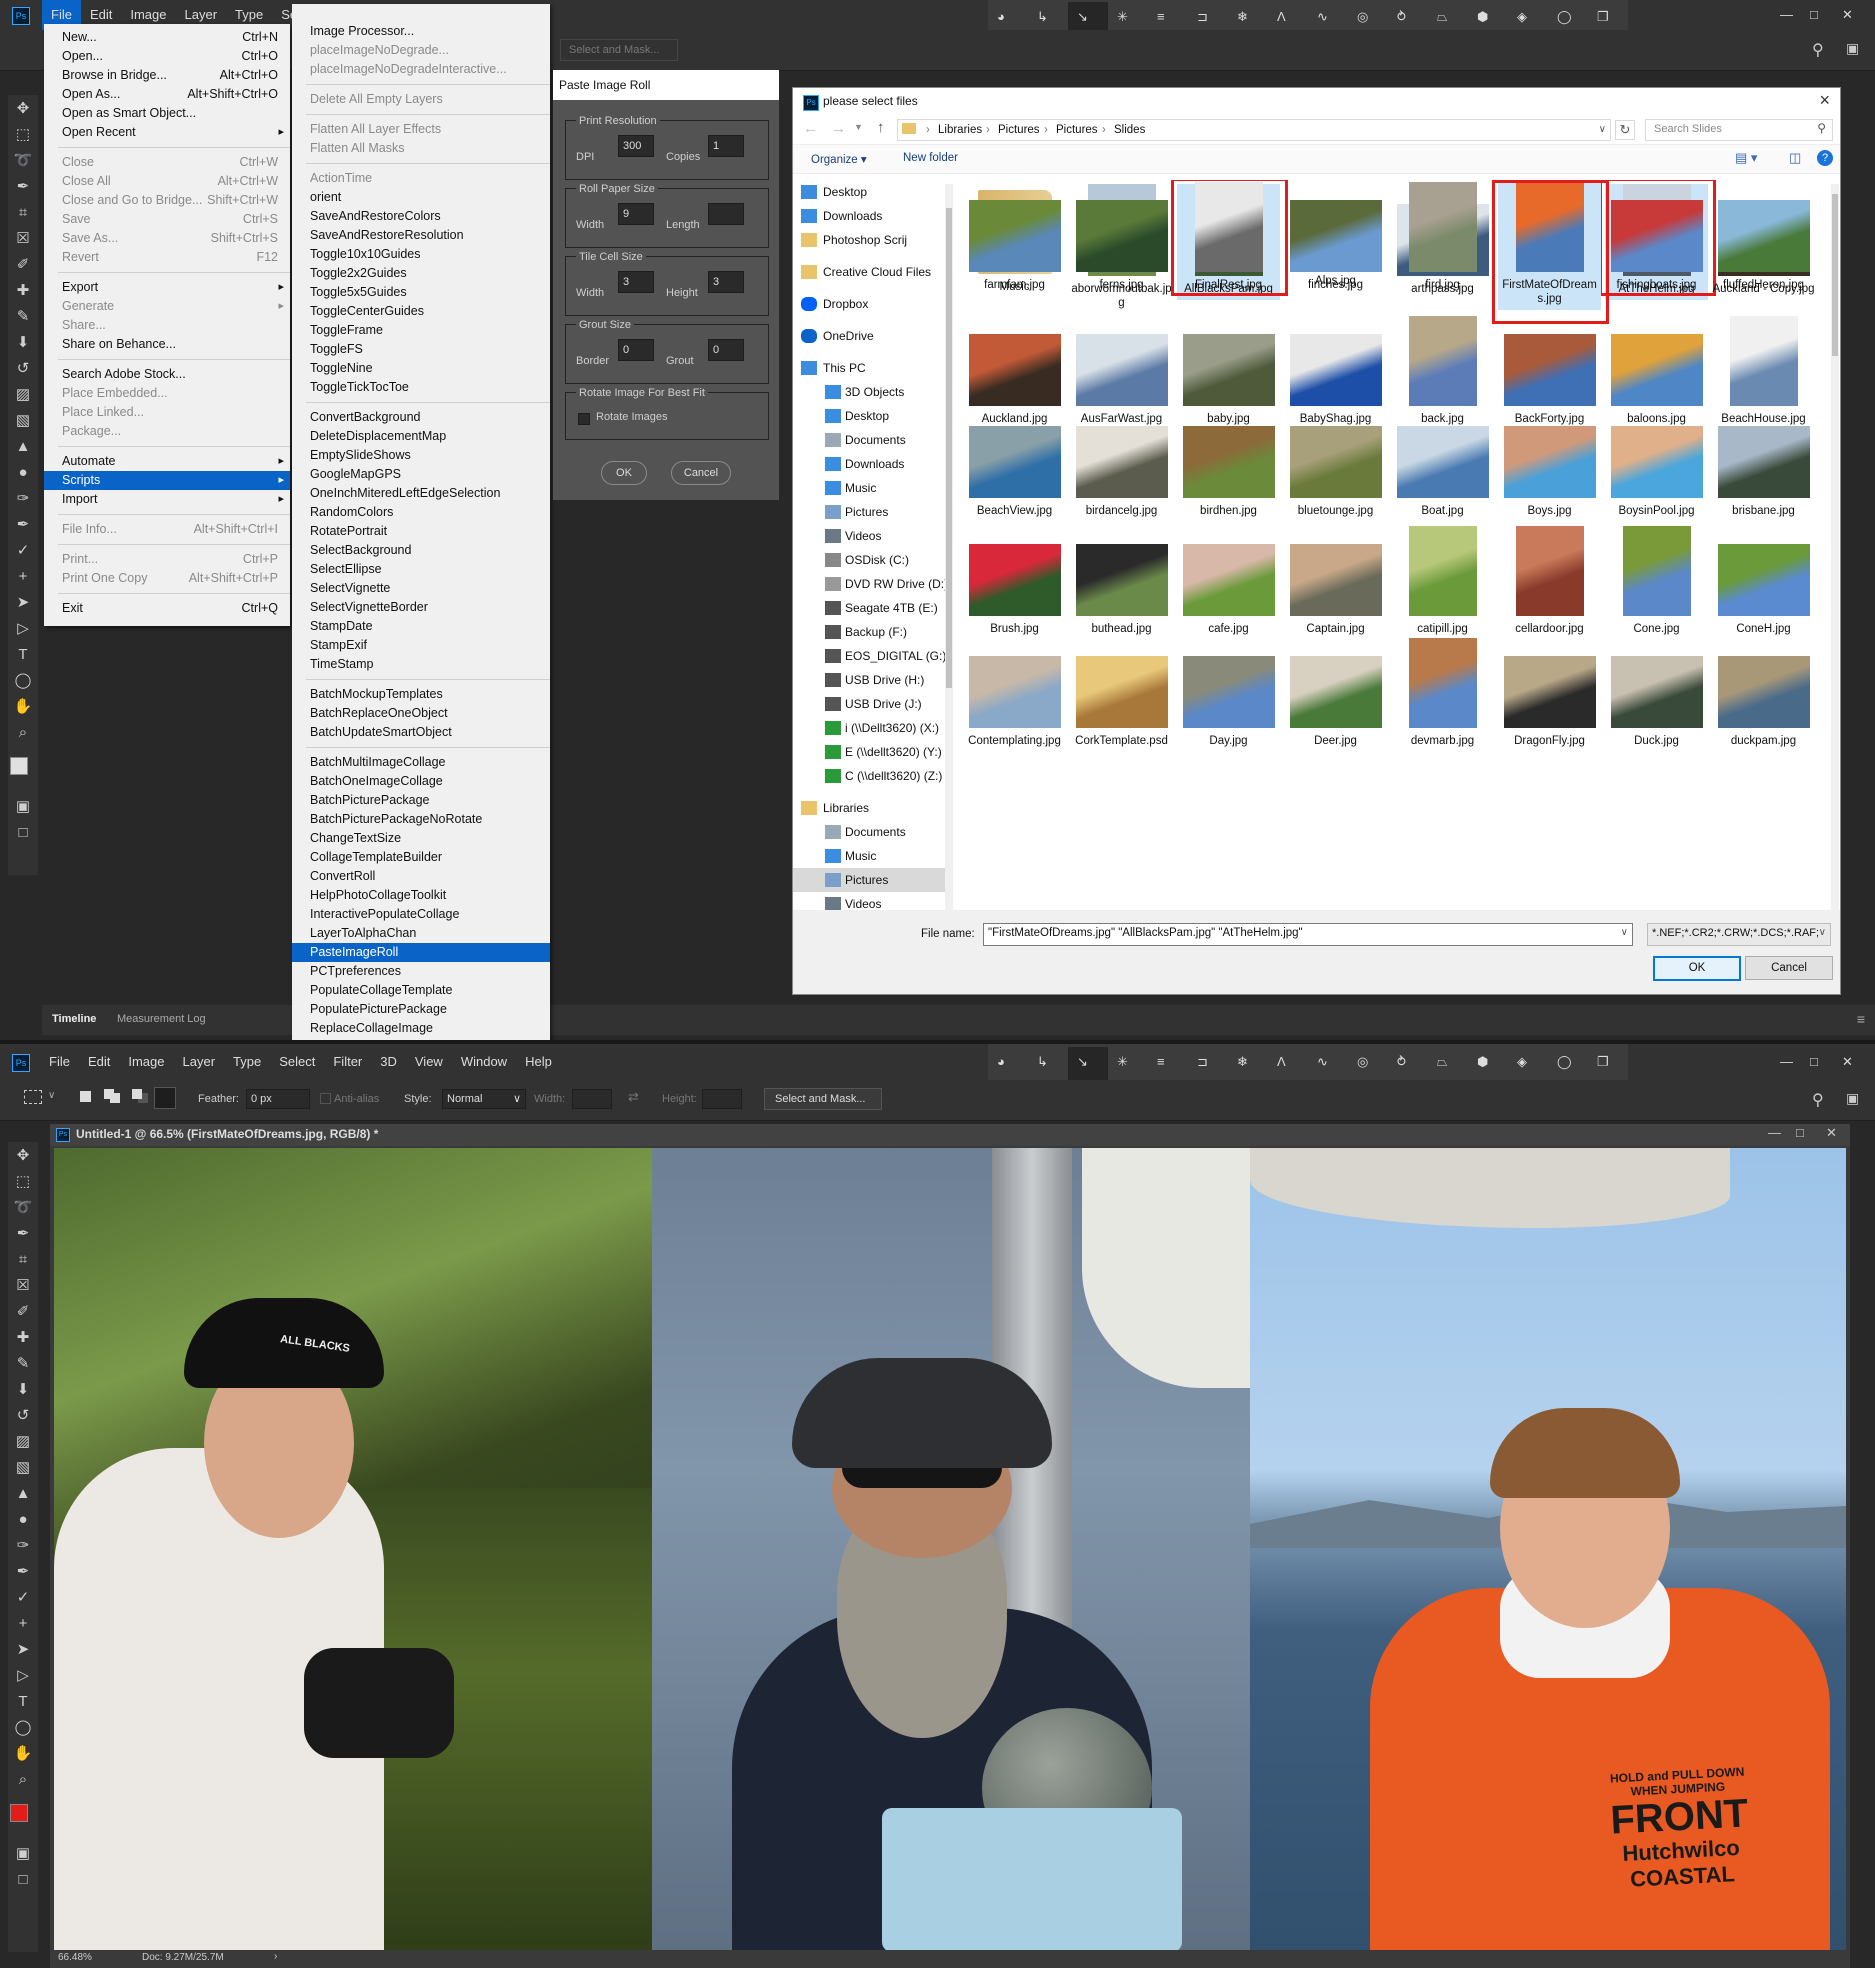 The height and width of the screenshot is (1968, 1875). I want to click on width-input, so click(592, 1099).